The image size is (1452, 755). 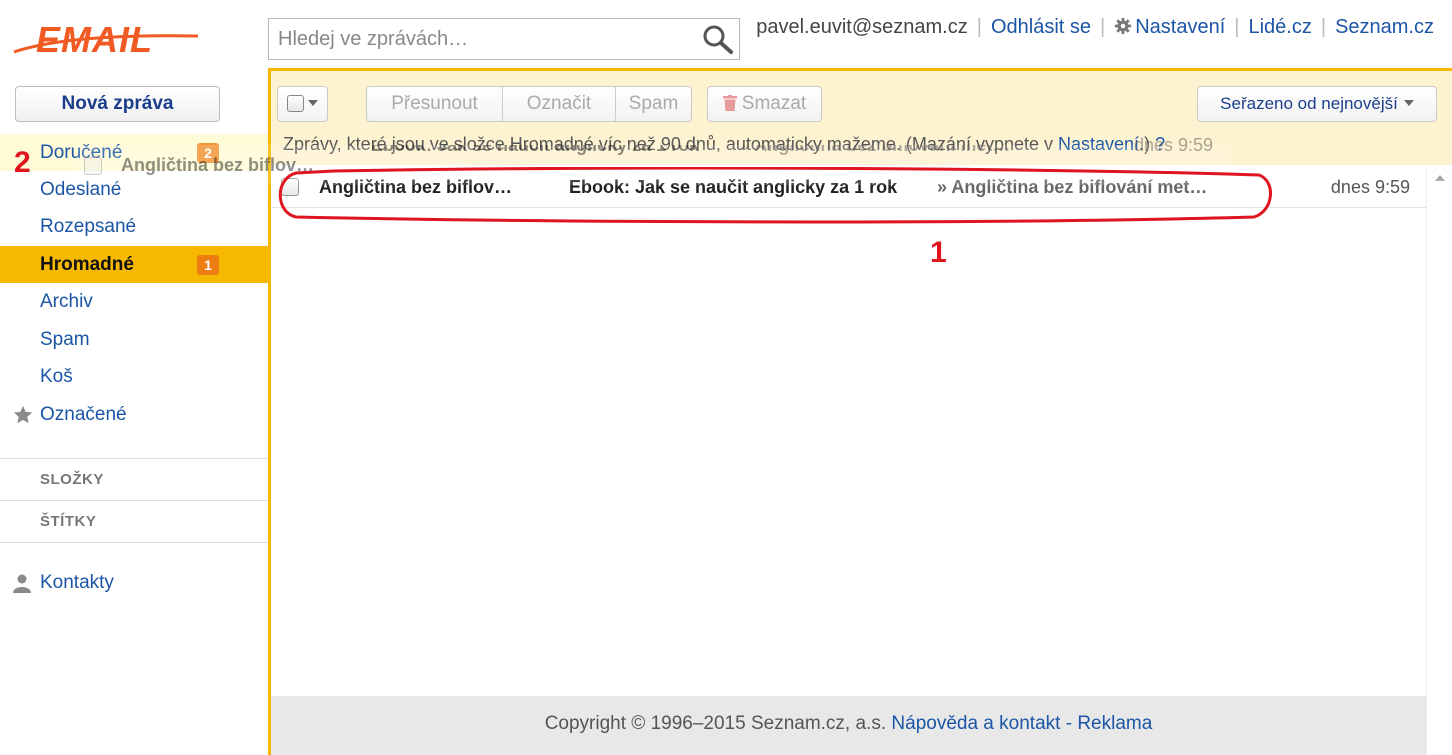 I want to click on sort-label: Seřazeno od nejnovější, so click(x=1309, y=103).